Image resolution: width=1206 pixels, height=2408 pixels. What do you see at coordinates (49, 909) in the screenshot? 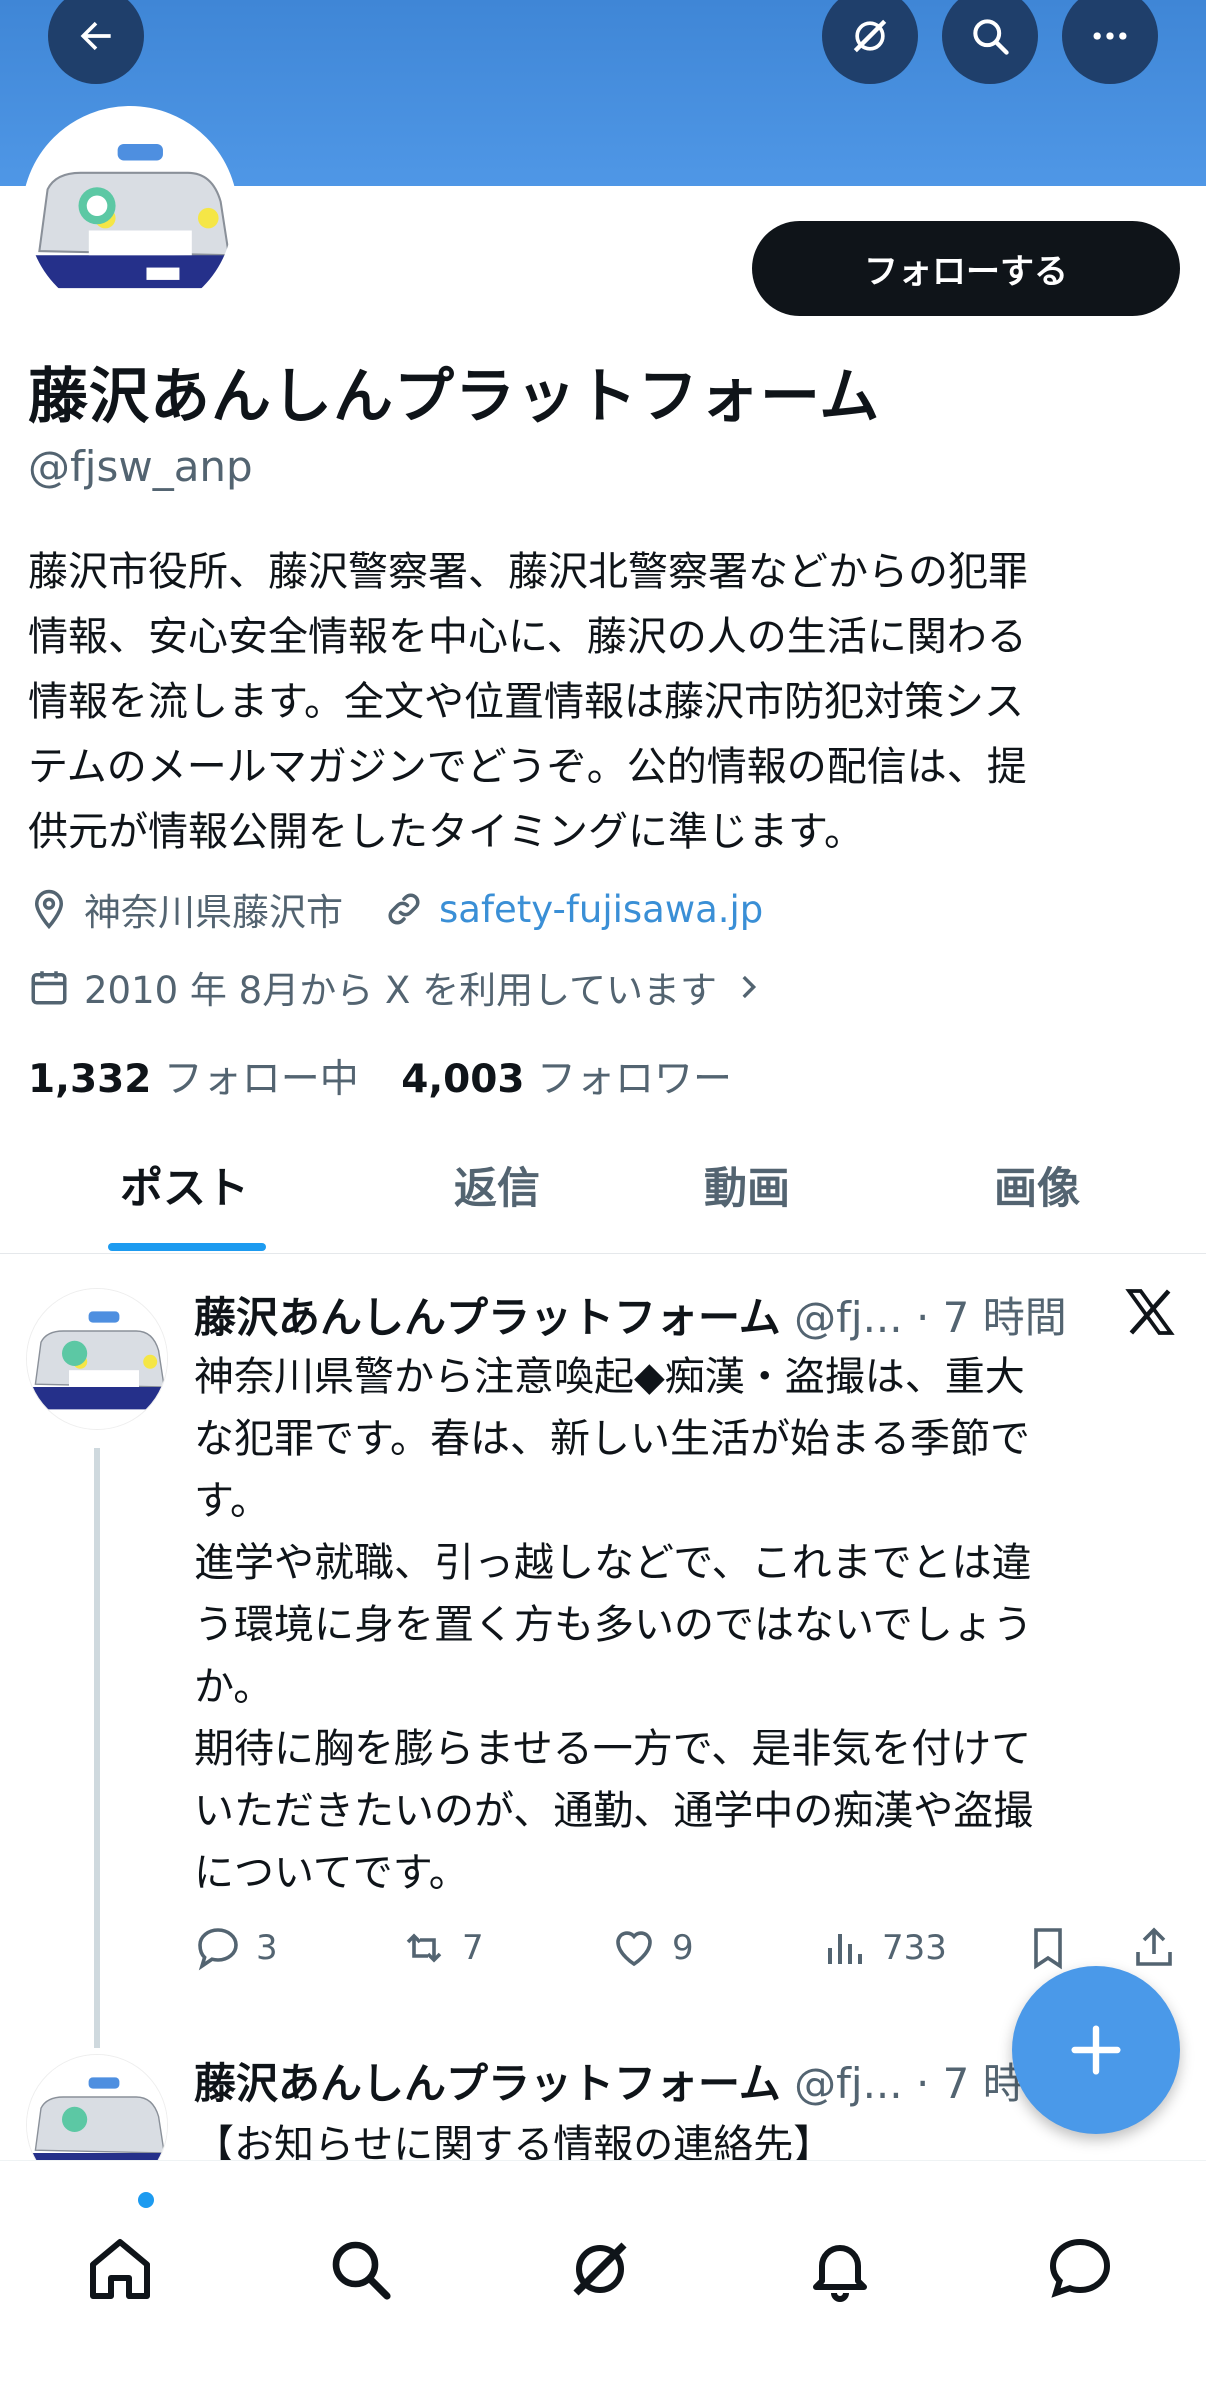
I see `location-pin-icon` at bounding box center [49, 909].